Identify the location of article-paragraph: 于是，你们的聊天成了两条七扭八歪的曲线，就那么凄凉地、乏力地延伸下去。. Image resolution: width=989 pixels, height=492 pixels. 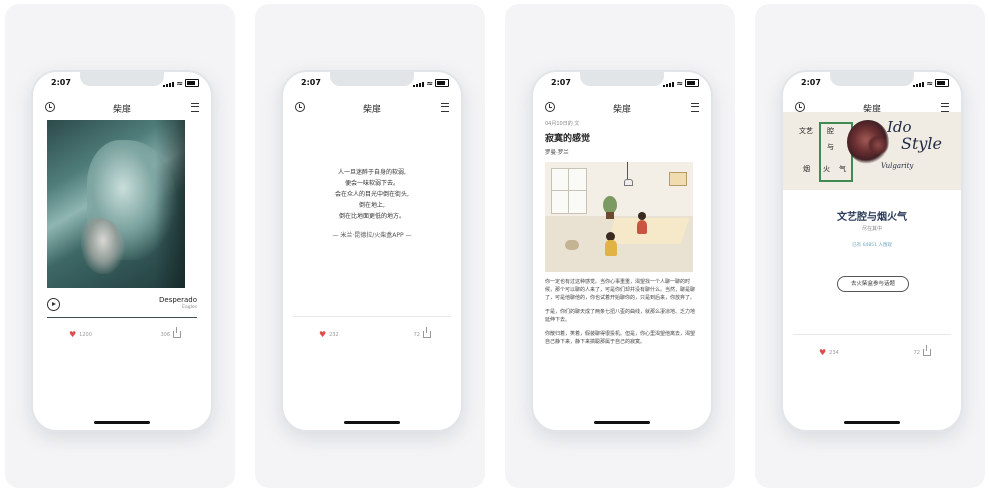
(620, 316).